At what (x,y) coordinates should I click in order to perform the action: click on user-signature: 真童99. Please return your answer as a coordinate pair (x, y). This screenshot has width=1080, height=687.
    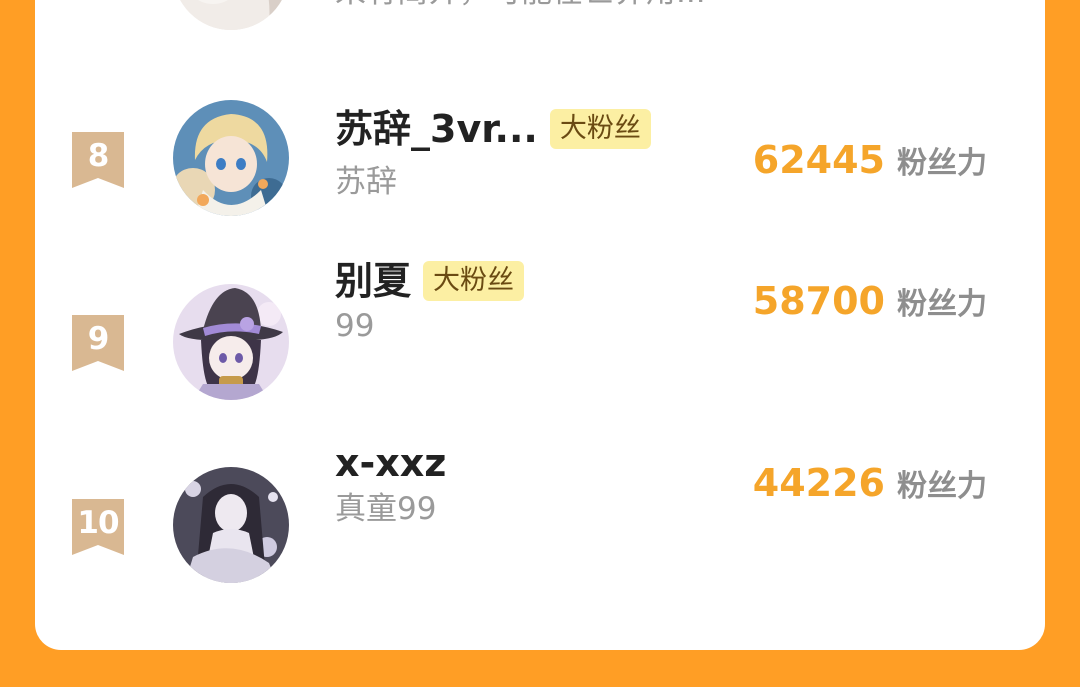
    Looking at the image, I should click on (386, 509).